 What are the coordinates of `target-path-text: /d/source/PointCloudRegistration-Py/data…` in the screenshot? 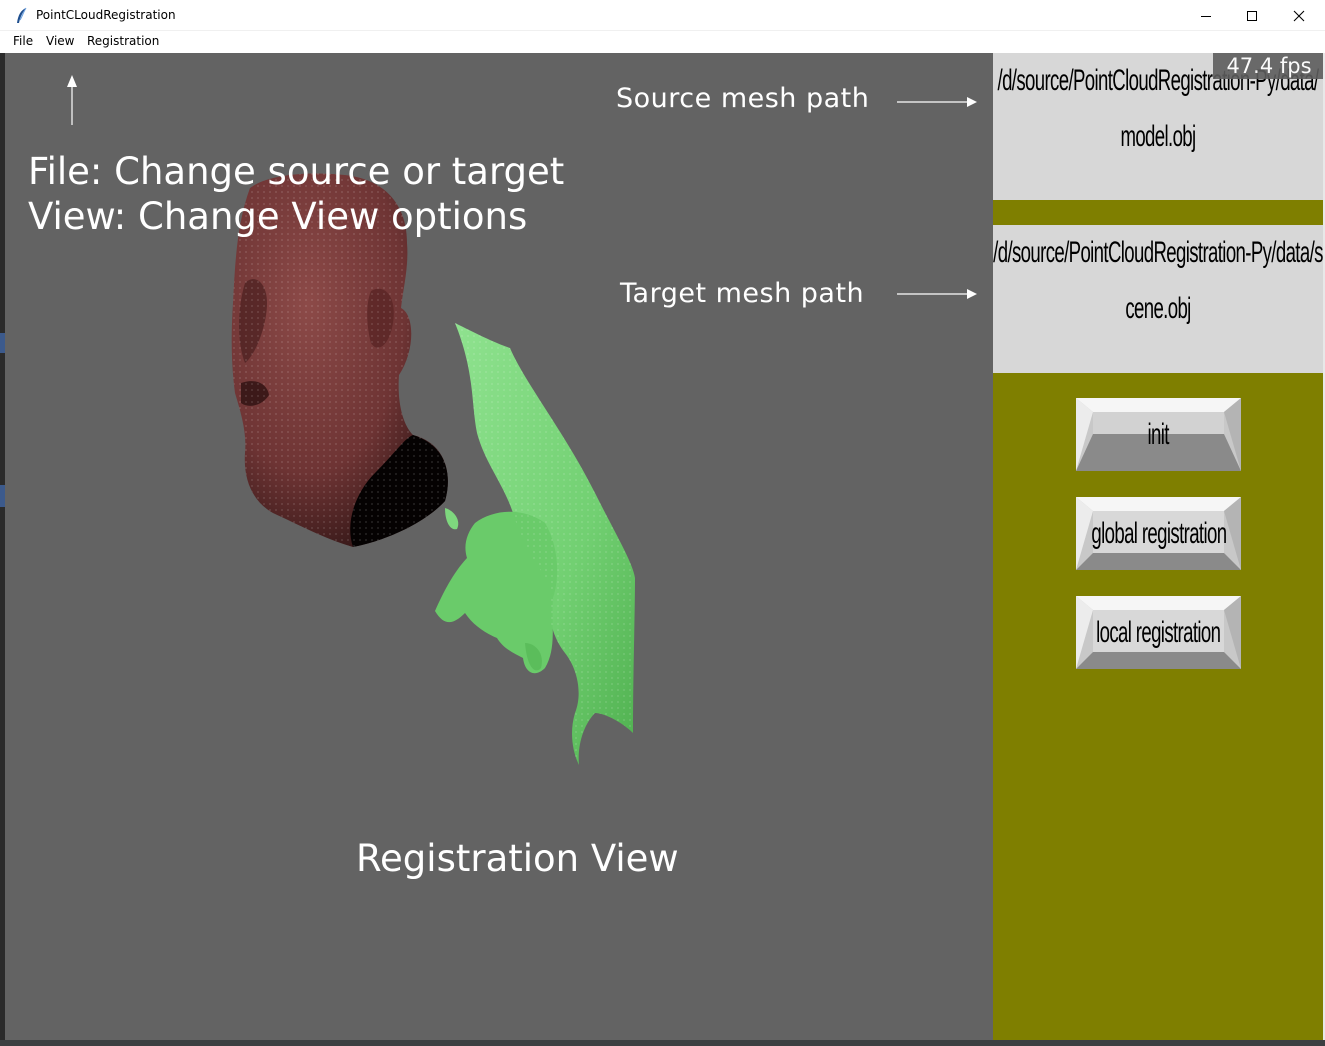 It's located at (1158, 280).